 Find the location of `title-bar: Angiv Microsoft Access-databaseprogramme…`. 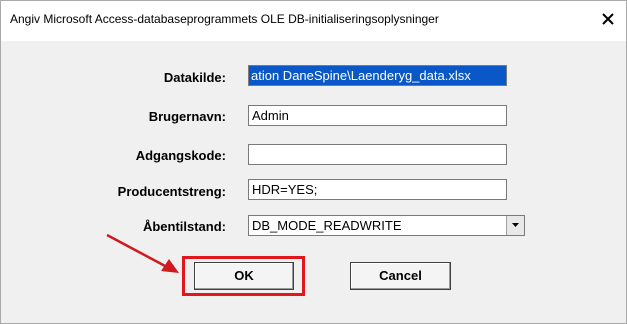

title-bar: Angiv Microsoft Access-databaseprogramme… is located at coordinates (313, 21).